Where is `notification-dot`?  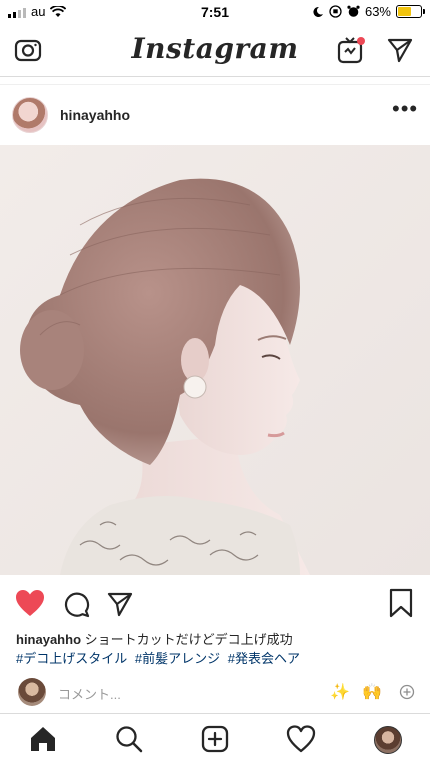
notification-dot is located at coordinates (361, 41).